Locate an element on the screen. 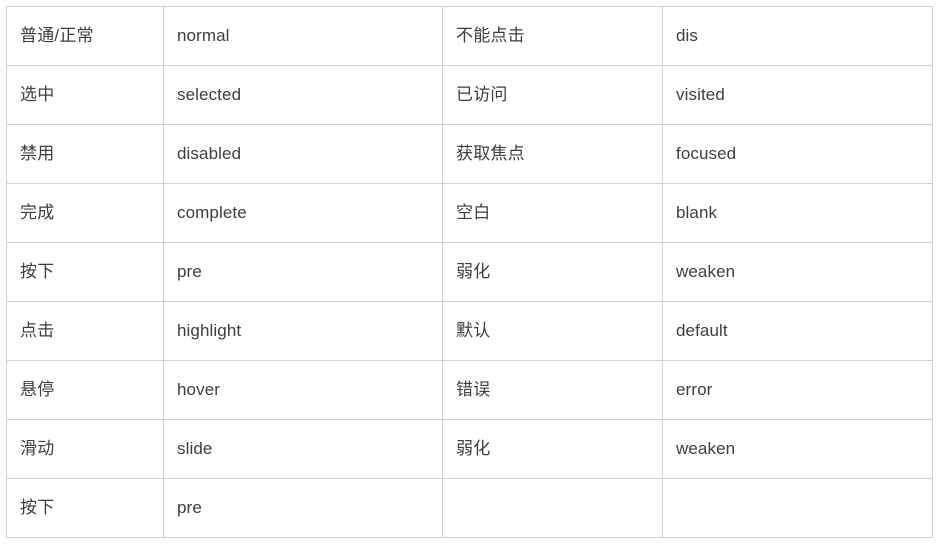 The width and height of the screenshot is (944, 552). cell-chinese-state-right: 获取焦点 is located at coordinates (552, 154).